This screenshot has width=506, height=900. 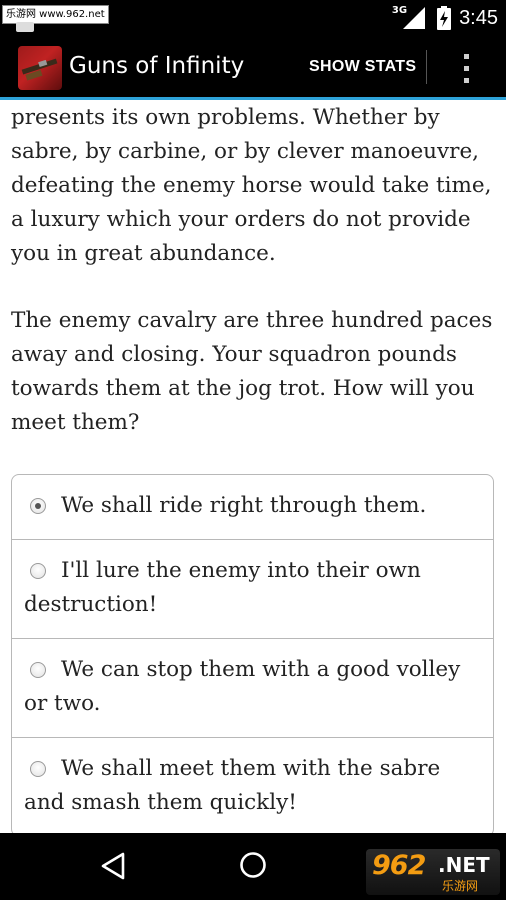 What do you see at coordinates (464, 865) in the screenshot?
I see `watermark-net: .NET` at bounding box center [464, 865].